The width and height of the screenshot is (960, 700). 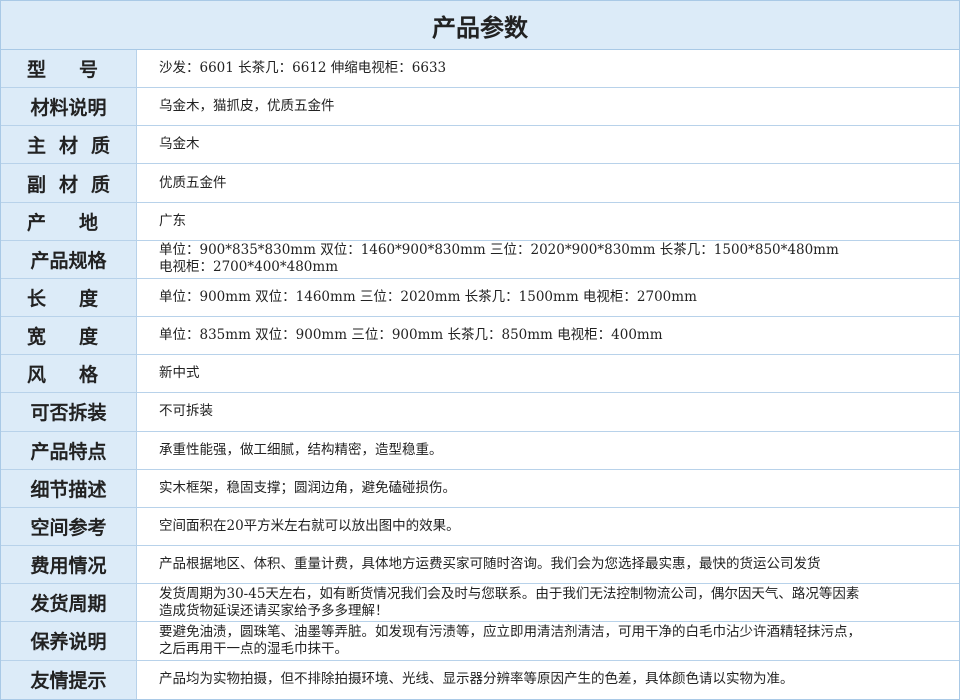 I want to click on table-row-model: 型号 沙发：6601 长茶几：6612 伸缩电视柜：6633, so click(x=480, y=69).